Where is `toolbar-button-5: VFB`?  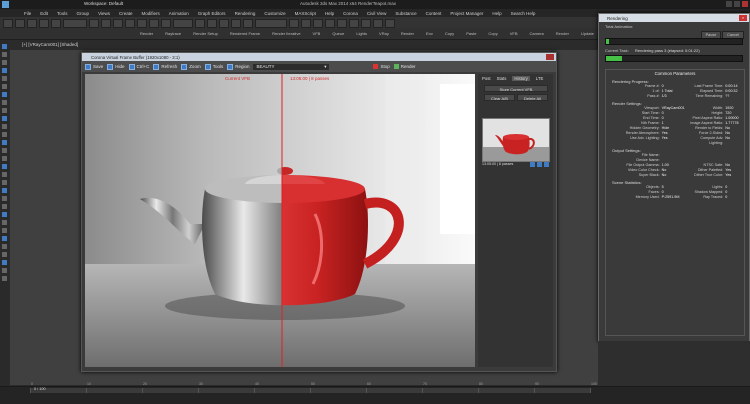 toolbar-button-5: VFB is located at coordinates (317, 33).